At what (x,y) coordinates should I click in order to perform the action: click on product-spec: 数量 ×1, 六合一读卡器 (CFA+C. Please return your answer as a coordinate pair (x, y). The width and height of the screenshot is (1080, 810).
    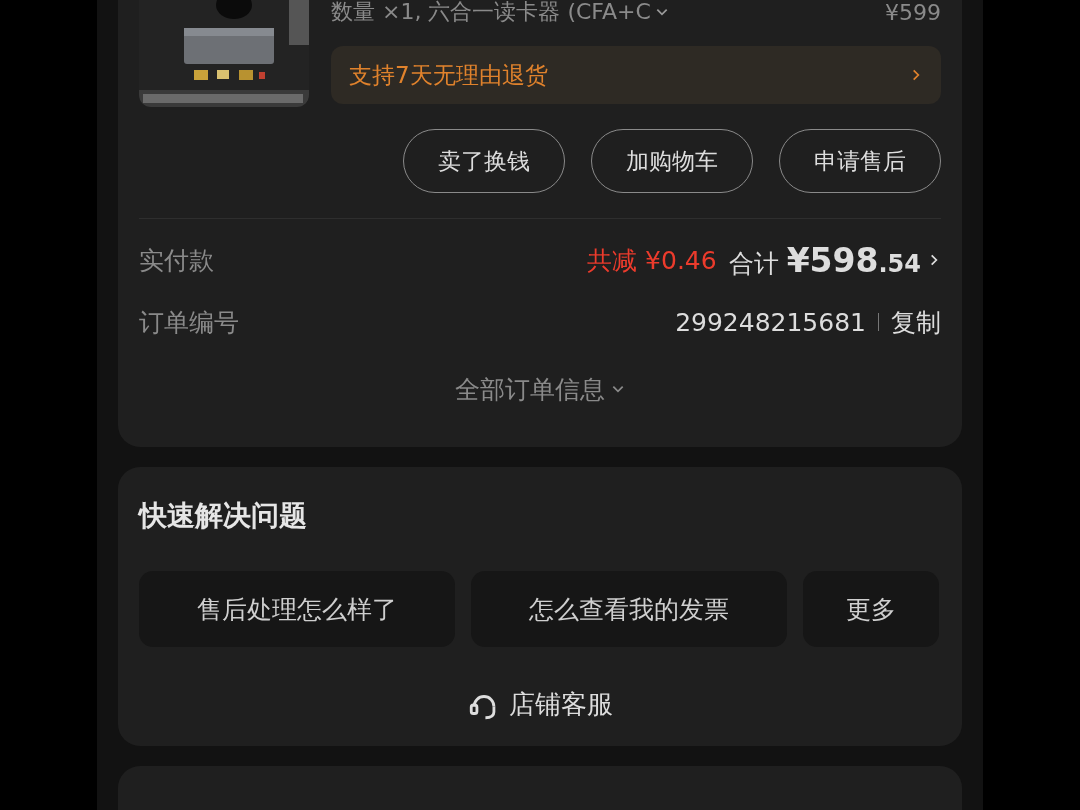
    Looking at the image, I should click on (491, 13).